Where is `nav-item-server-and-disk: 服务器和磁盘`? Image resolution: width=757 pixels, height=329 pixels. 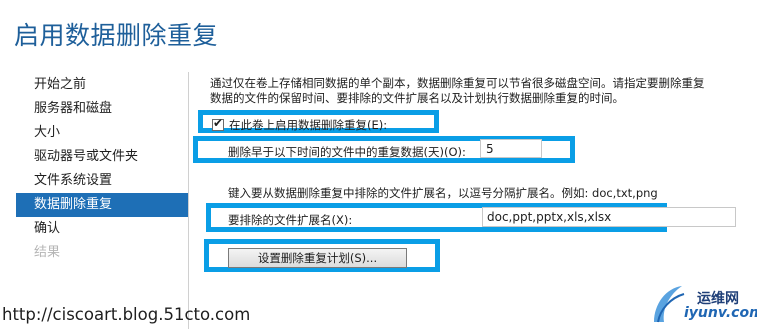
nav-item-server-and-disk: 服务器和磁盘 is located at coordinates (102, 109).